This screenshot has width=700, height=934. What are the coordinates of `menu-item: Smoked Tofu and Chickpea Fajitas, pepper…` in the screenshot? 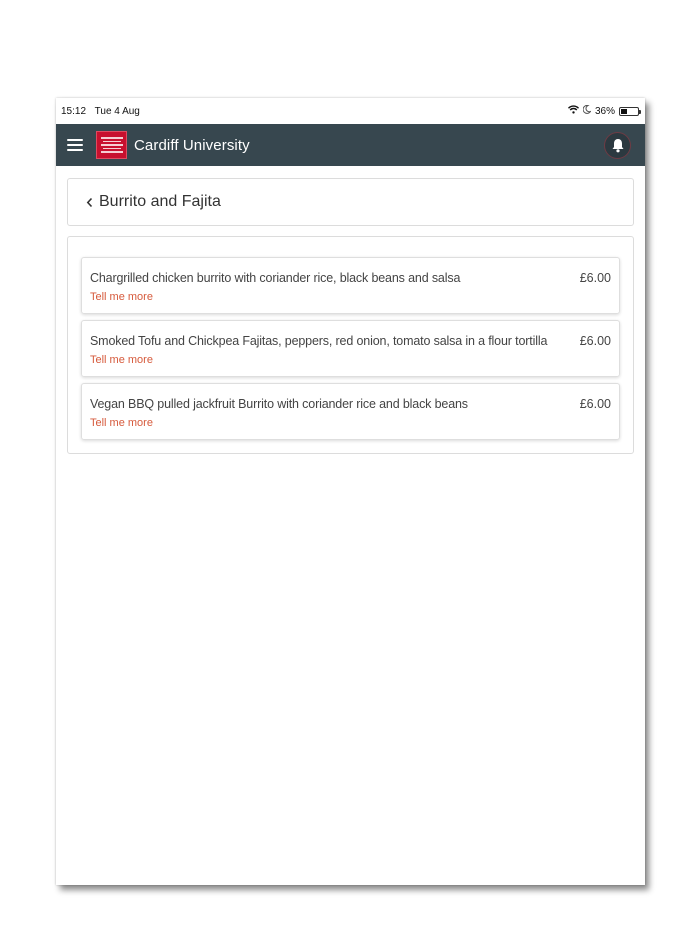 It's located at (350, 348).